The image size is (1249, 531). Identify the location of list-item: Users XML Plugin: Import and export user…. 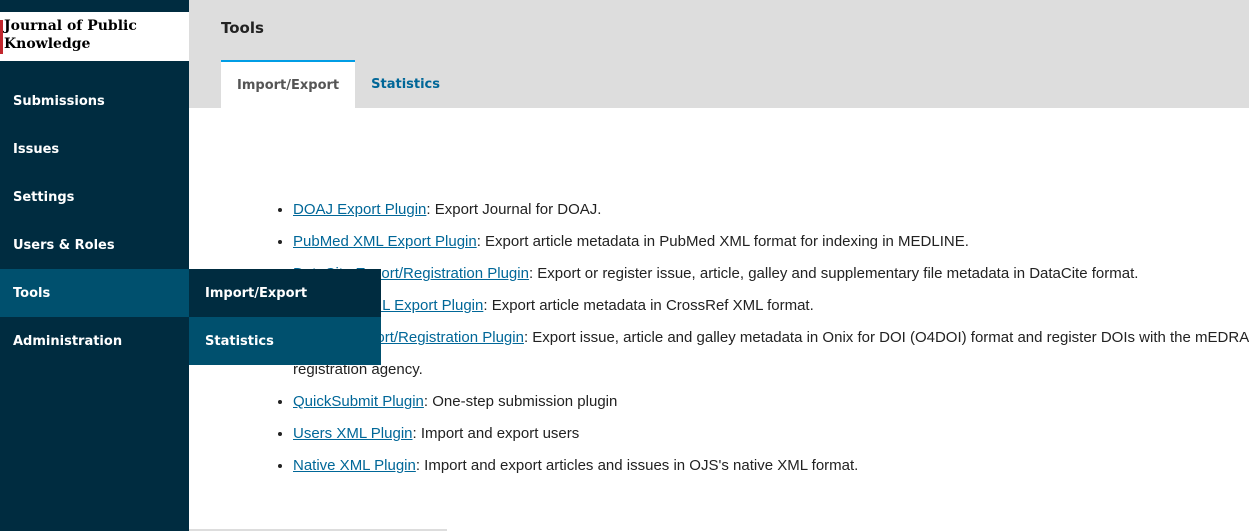
(771, 434).